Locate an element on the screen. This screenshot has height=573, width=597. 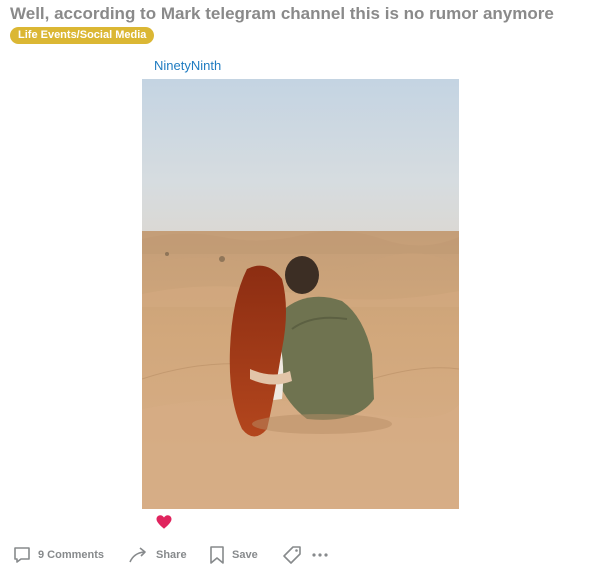
save-button: Save is located at coordinates (245, 555).